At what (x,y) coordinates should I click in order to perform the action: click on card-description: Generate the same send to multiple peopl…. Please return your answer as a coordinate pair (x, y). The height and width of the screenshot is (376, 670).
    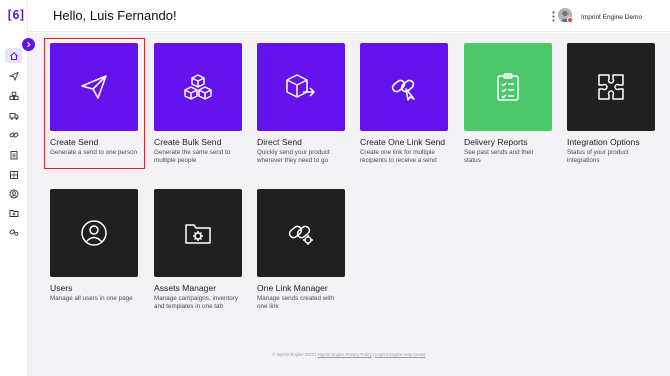
    Looking at the image, I should click on (192, 156).